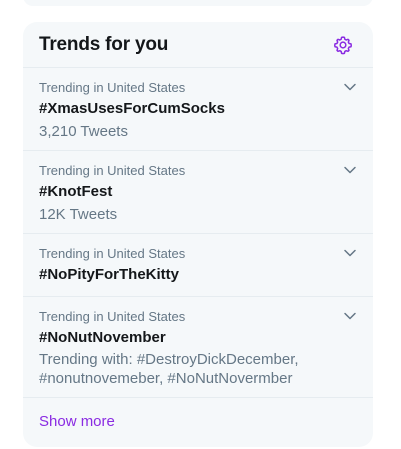 This screenshot has height=449, width=401. Describe the element at coordinates (83, 131) in the screenshot. I see `trend-tweet-count: 3,210 Tweets` at that location.